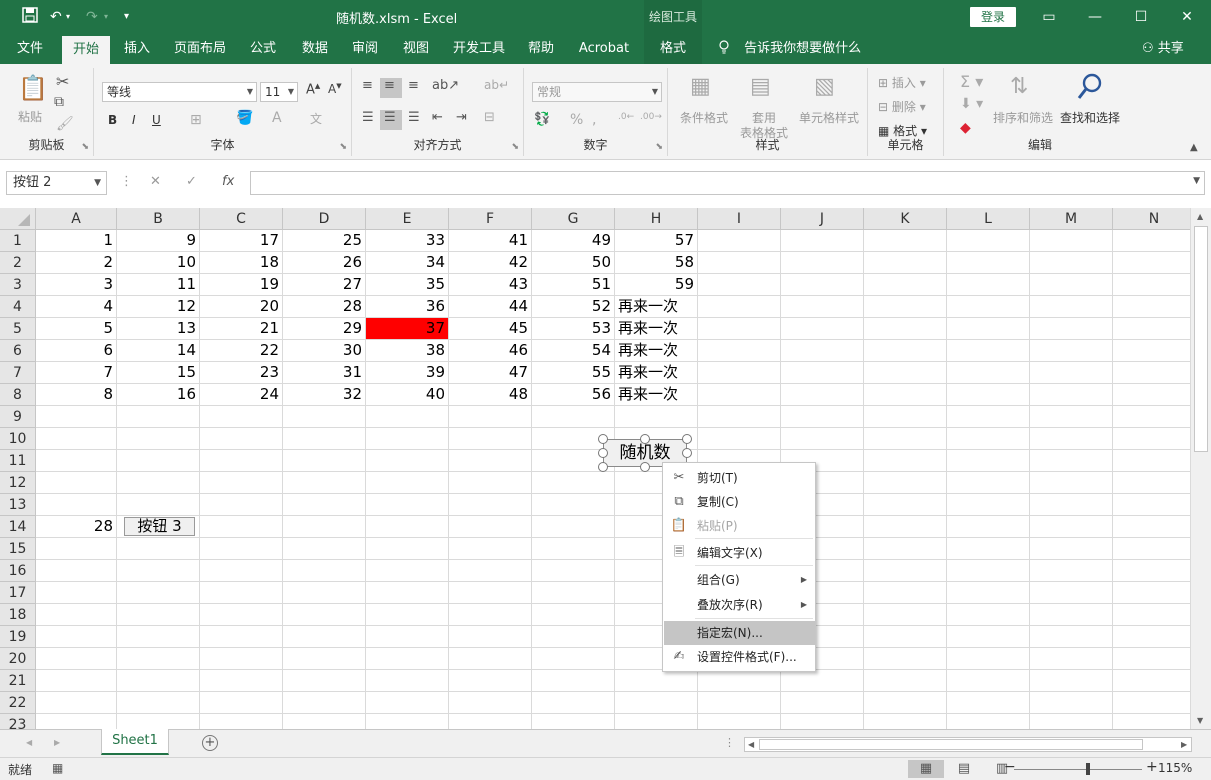 Image resolution: width=1211 pixels, height=780 pixels. What do you see at coordinates (313, 89) in the screenshot?
I see `grow-font-icon: A▲` at bounding box center [313, 89].